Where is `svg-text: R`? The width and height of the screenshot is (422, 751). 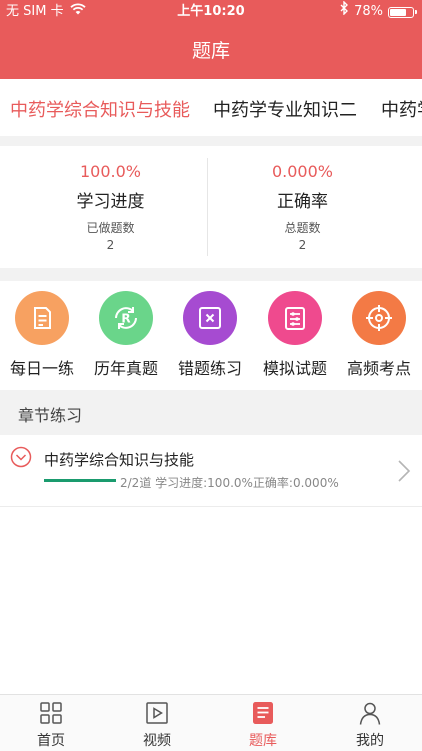 svg-text: R is located at coordinates (125, 319).